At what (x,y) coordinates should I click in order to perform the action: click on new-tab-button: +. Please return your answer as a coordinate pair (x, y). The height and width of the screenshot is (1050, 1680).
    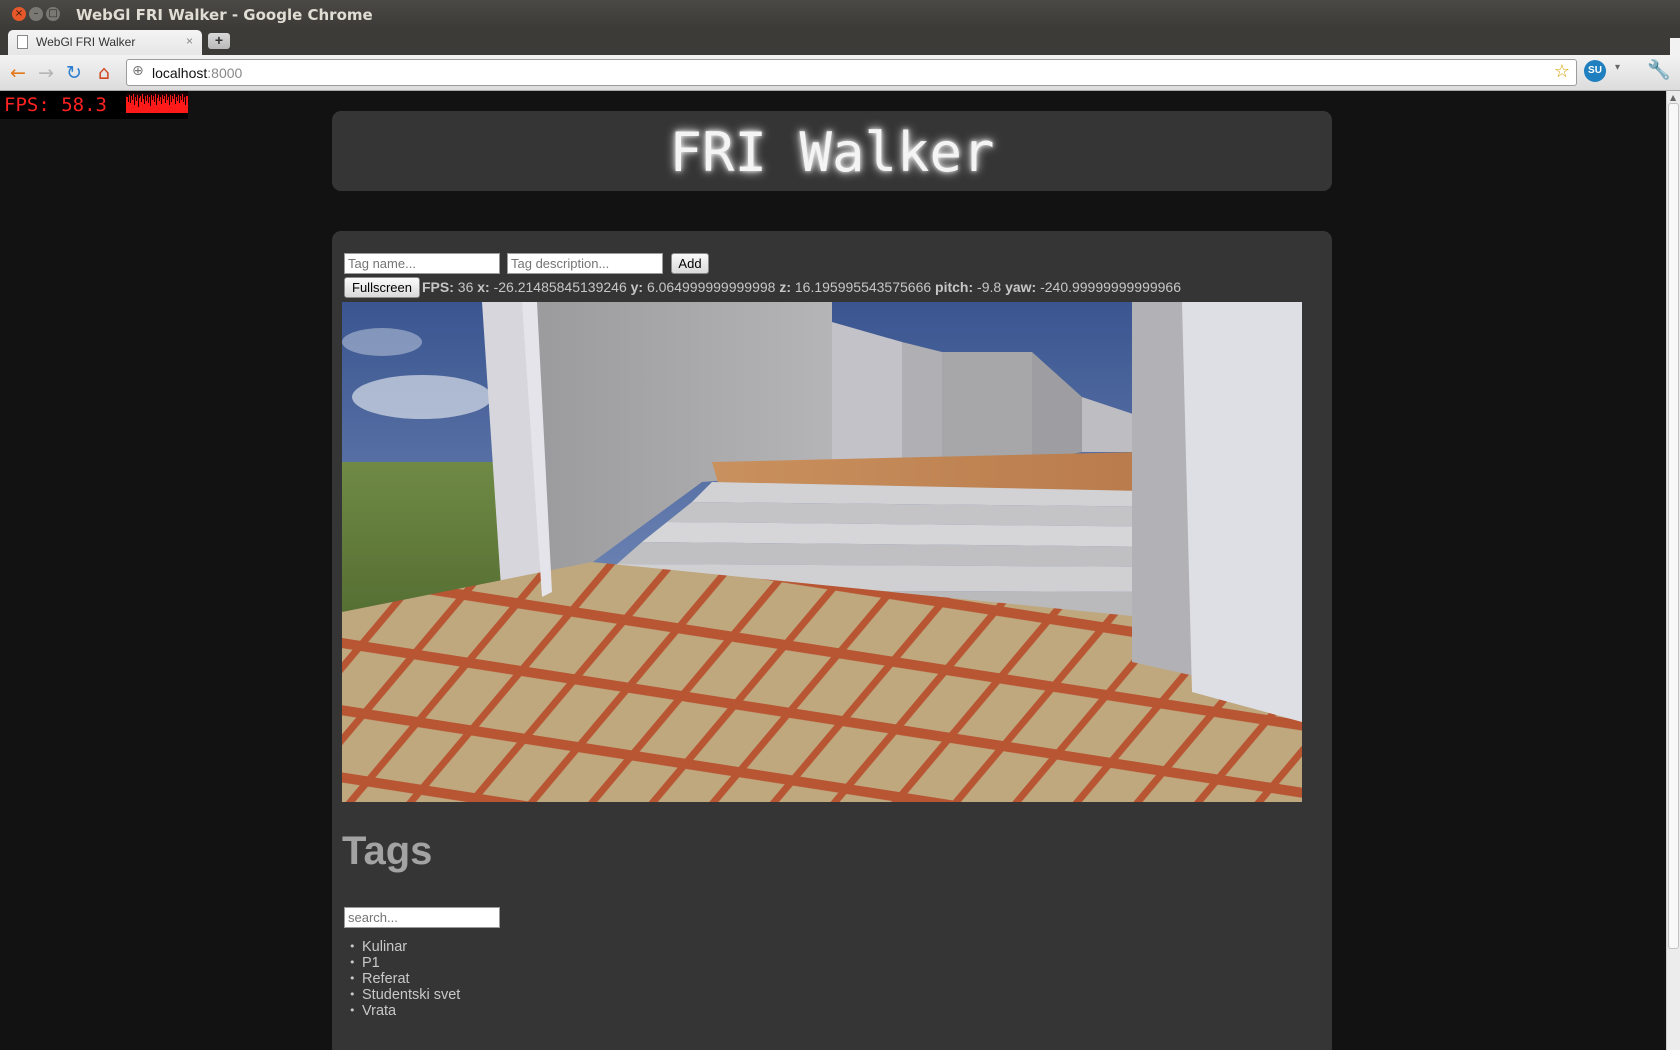
    Looking at the image, I should click on (219, 41).